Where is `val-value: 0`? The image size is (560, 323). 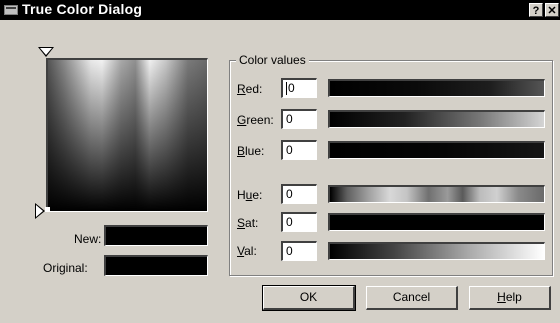 val-value: 0 is located at coordinates (289, 251).